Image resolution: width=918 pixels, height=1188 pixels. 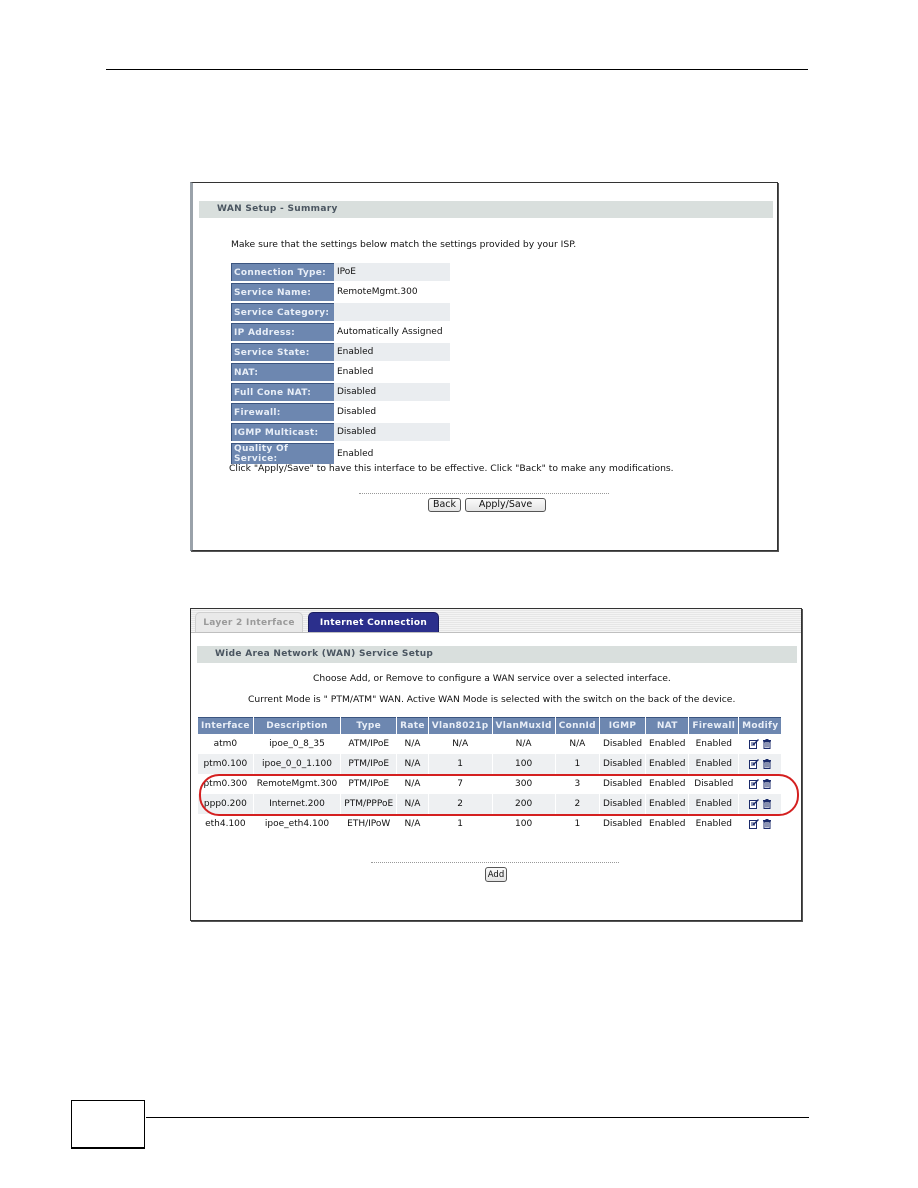 I want to click on summary-label: Firewall:, so click(x=282, y=412).